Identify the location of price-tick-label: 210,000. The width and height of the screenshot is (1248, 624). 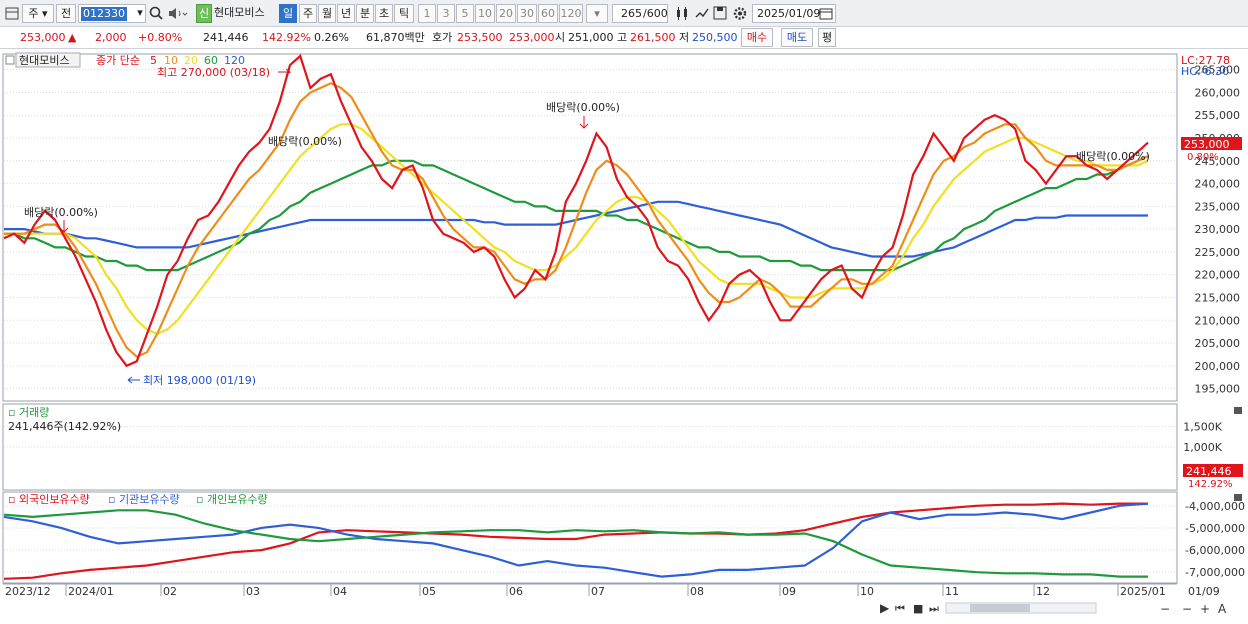
(1218, 320).